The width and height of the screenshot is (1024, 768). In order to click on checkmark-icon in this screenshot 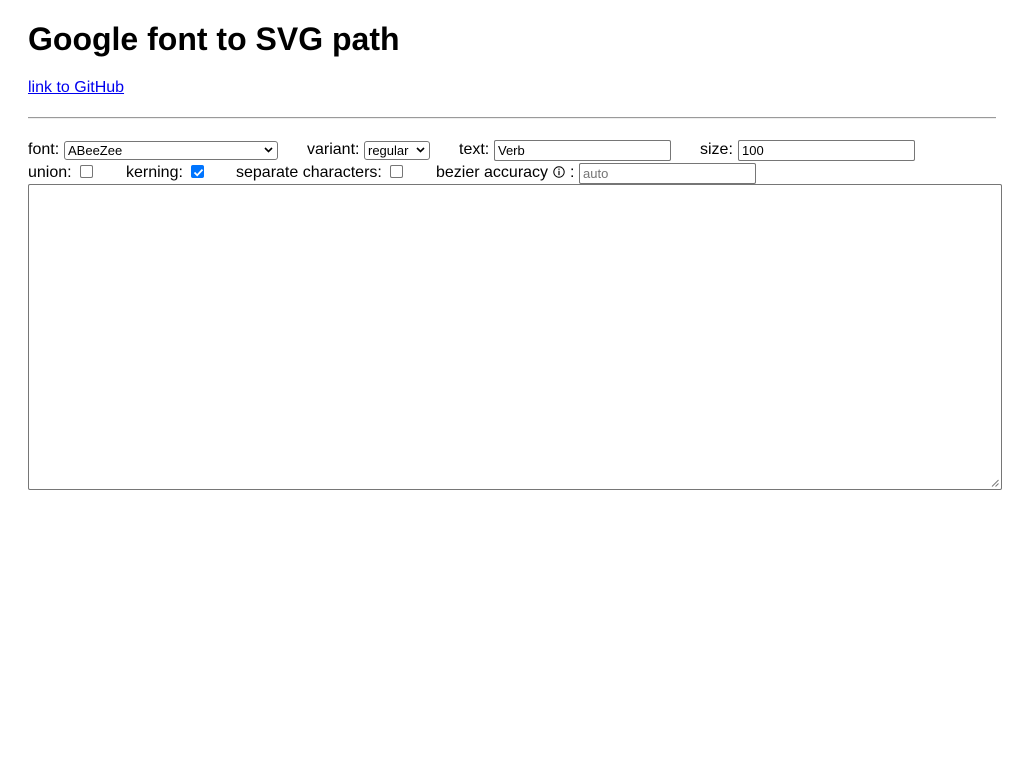, I will do `click(198, 172)`.